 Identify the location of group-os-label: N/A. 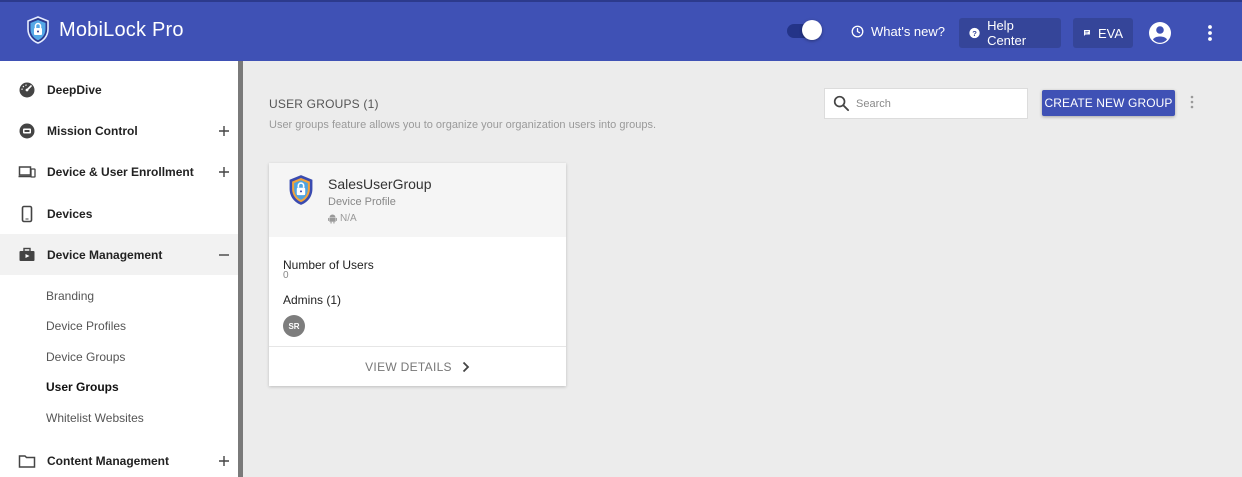
(348, 218).